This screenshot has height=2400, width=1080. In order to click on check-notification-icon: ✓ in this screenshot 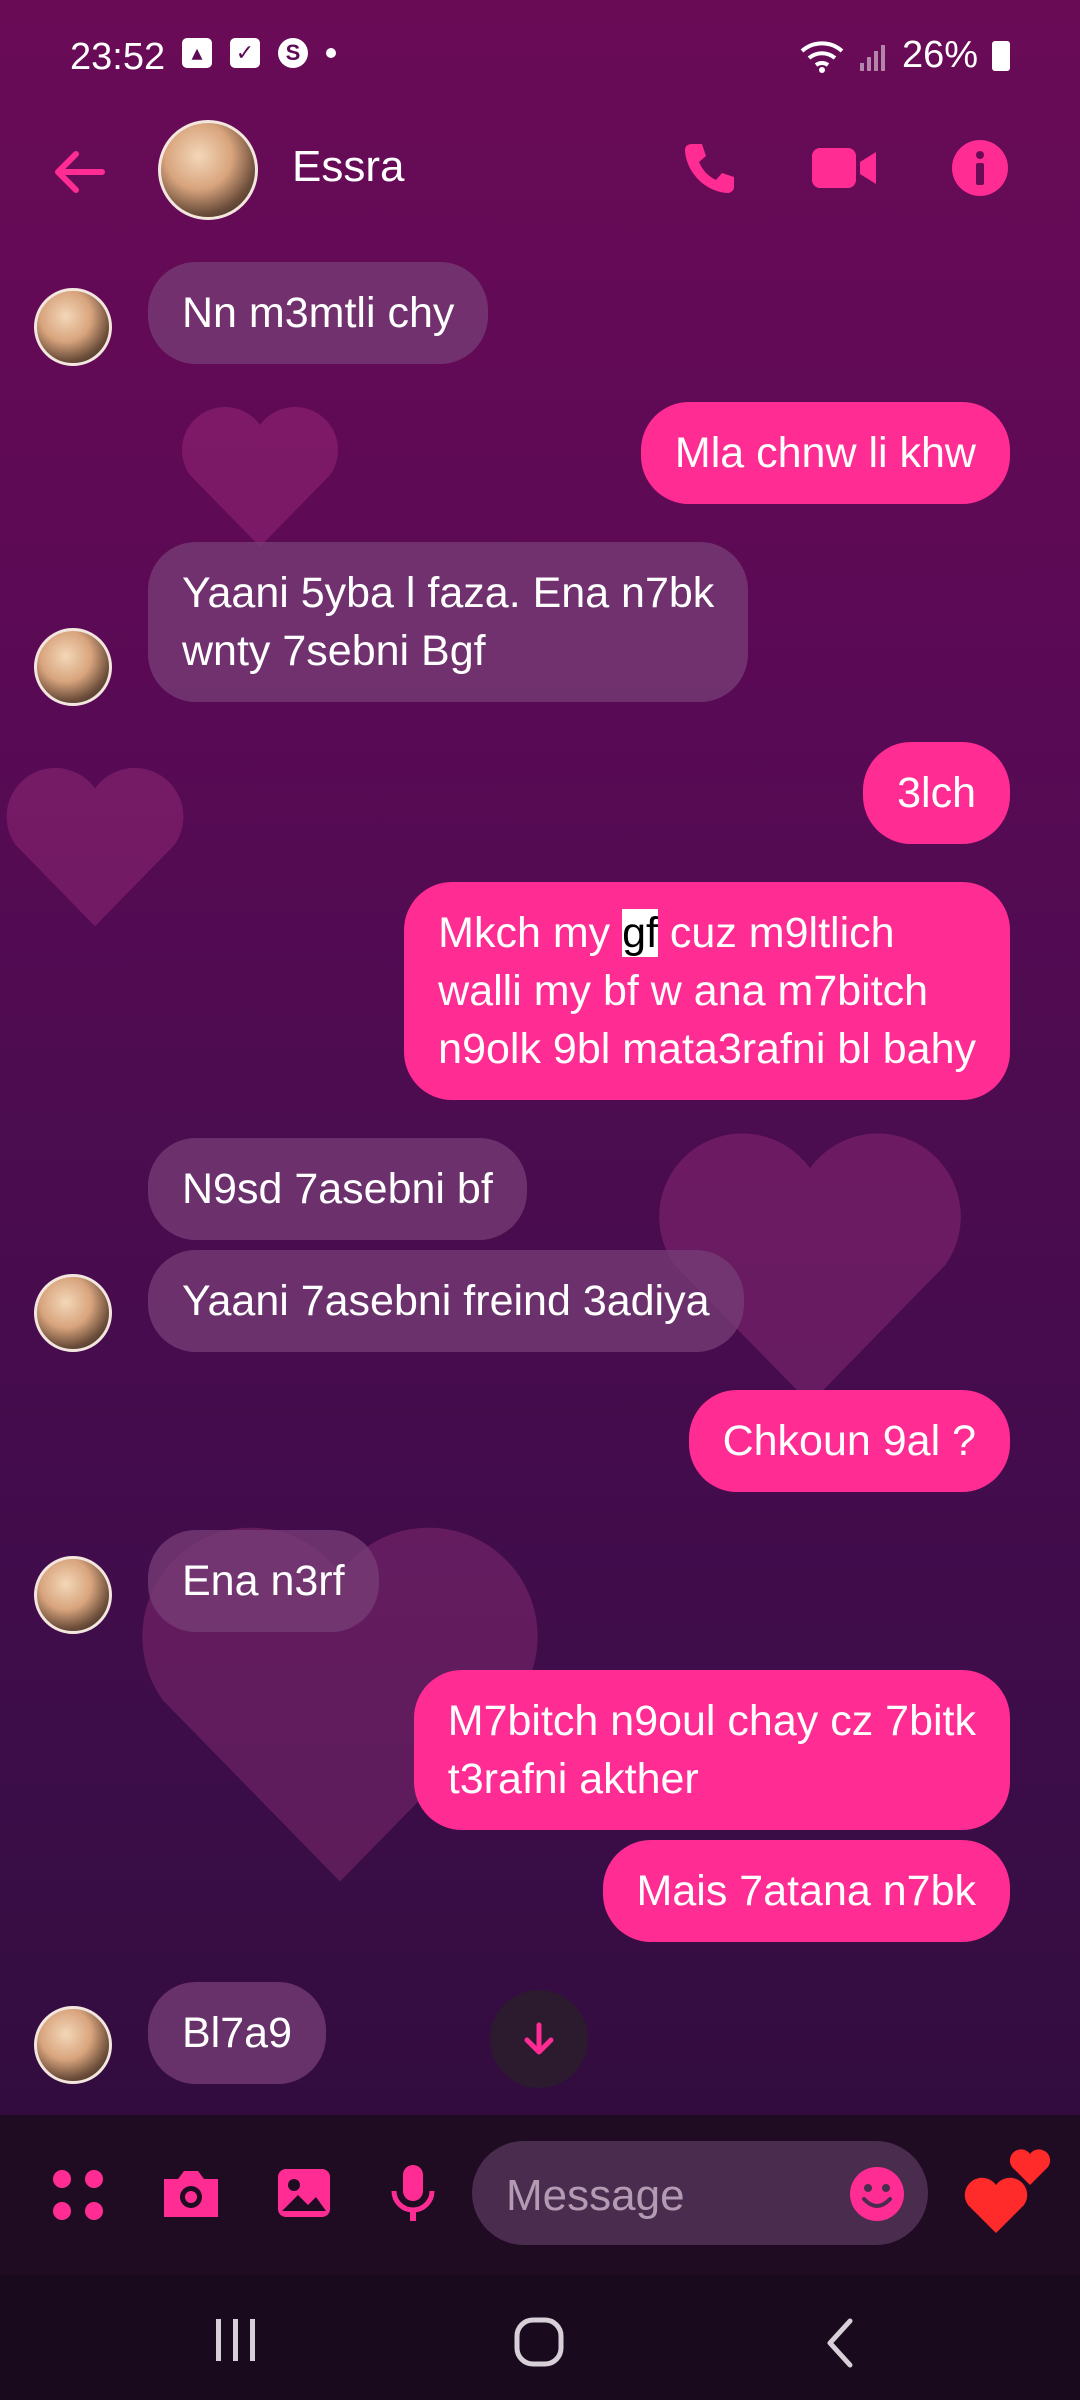, I will do `click(245, 53)`.